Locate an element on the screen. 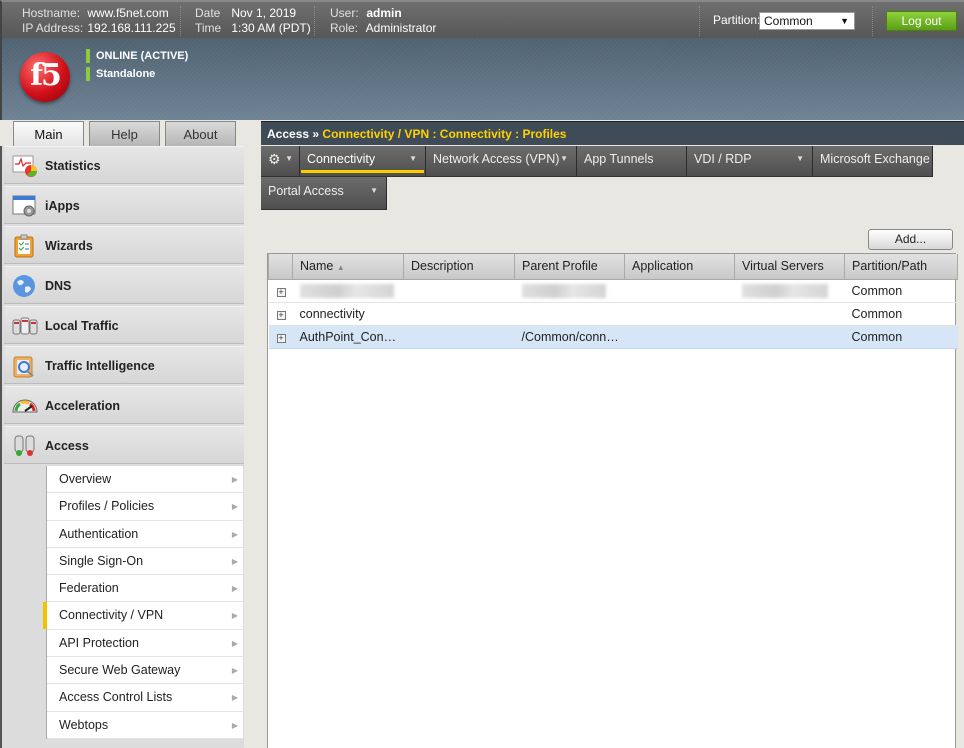 The image size is (964, 748). column-header-partition-path: Partition/Path is located at coordinates (901, 267).